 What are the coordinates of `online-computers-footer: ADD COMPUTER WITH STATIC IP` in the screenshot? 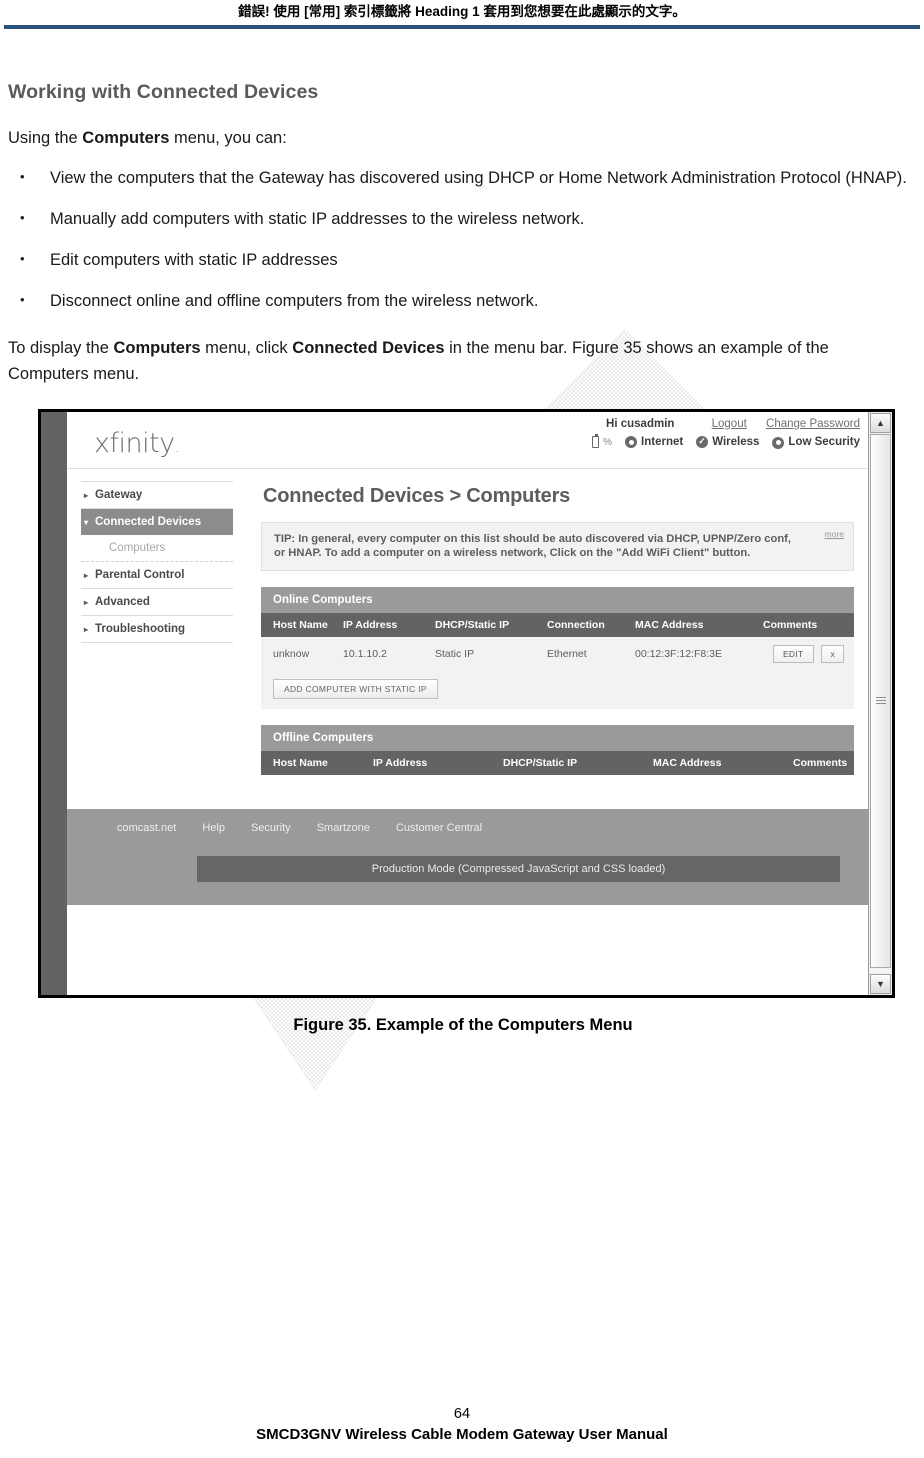 It's located at (557, 690).